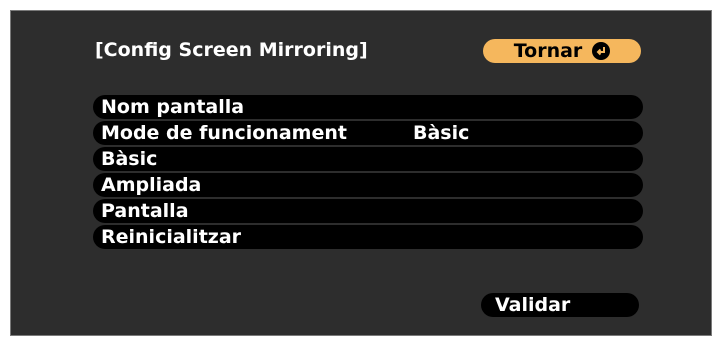  I want to click on mode-value: Bàsic, so click(441, 133).